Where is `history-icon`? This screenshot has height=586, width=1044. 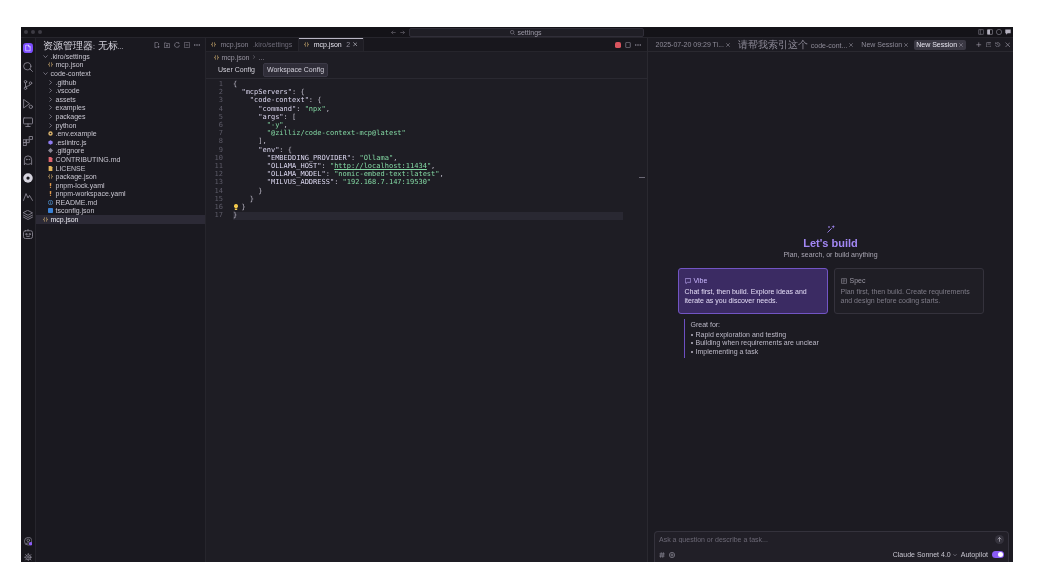 history-icon is located at coordinates (998, 44).